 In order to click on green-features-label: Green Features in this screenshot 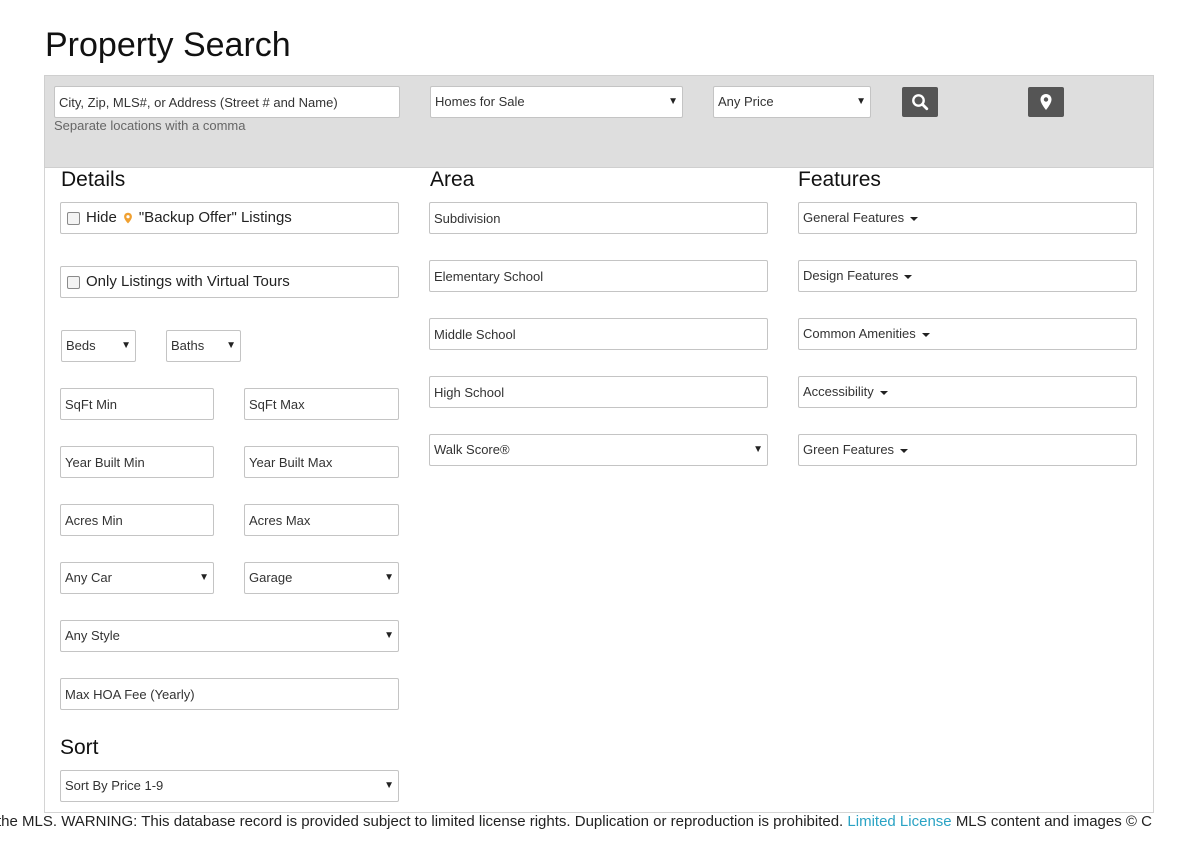, I will do `click(849, 449)`.